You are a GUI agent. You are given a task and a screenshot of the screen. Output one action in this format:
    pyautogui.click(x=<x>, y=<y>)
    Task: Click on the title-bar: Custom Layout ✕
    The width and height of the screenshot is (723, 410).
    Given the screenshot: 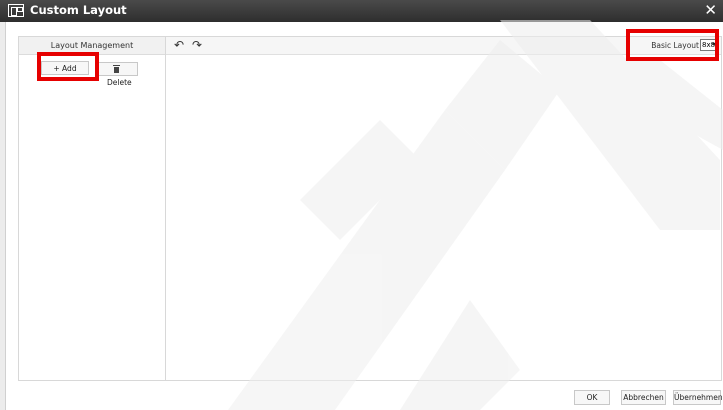 What is the action you would take?
    pyautogui.click(x=361, y=11)
    